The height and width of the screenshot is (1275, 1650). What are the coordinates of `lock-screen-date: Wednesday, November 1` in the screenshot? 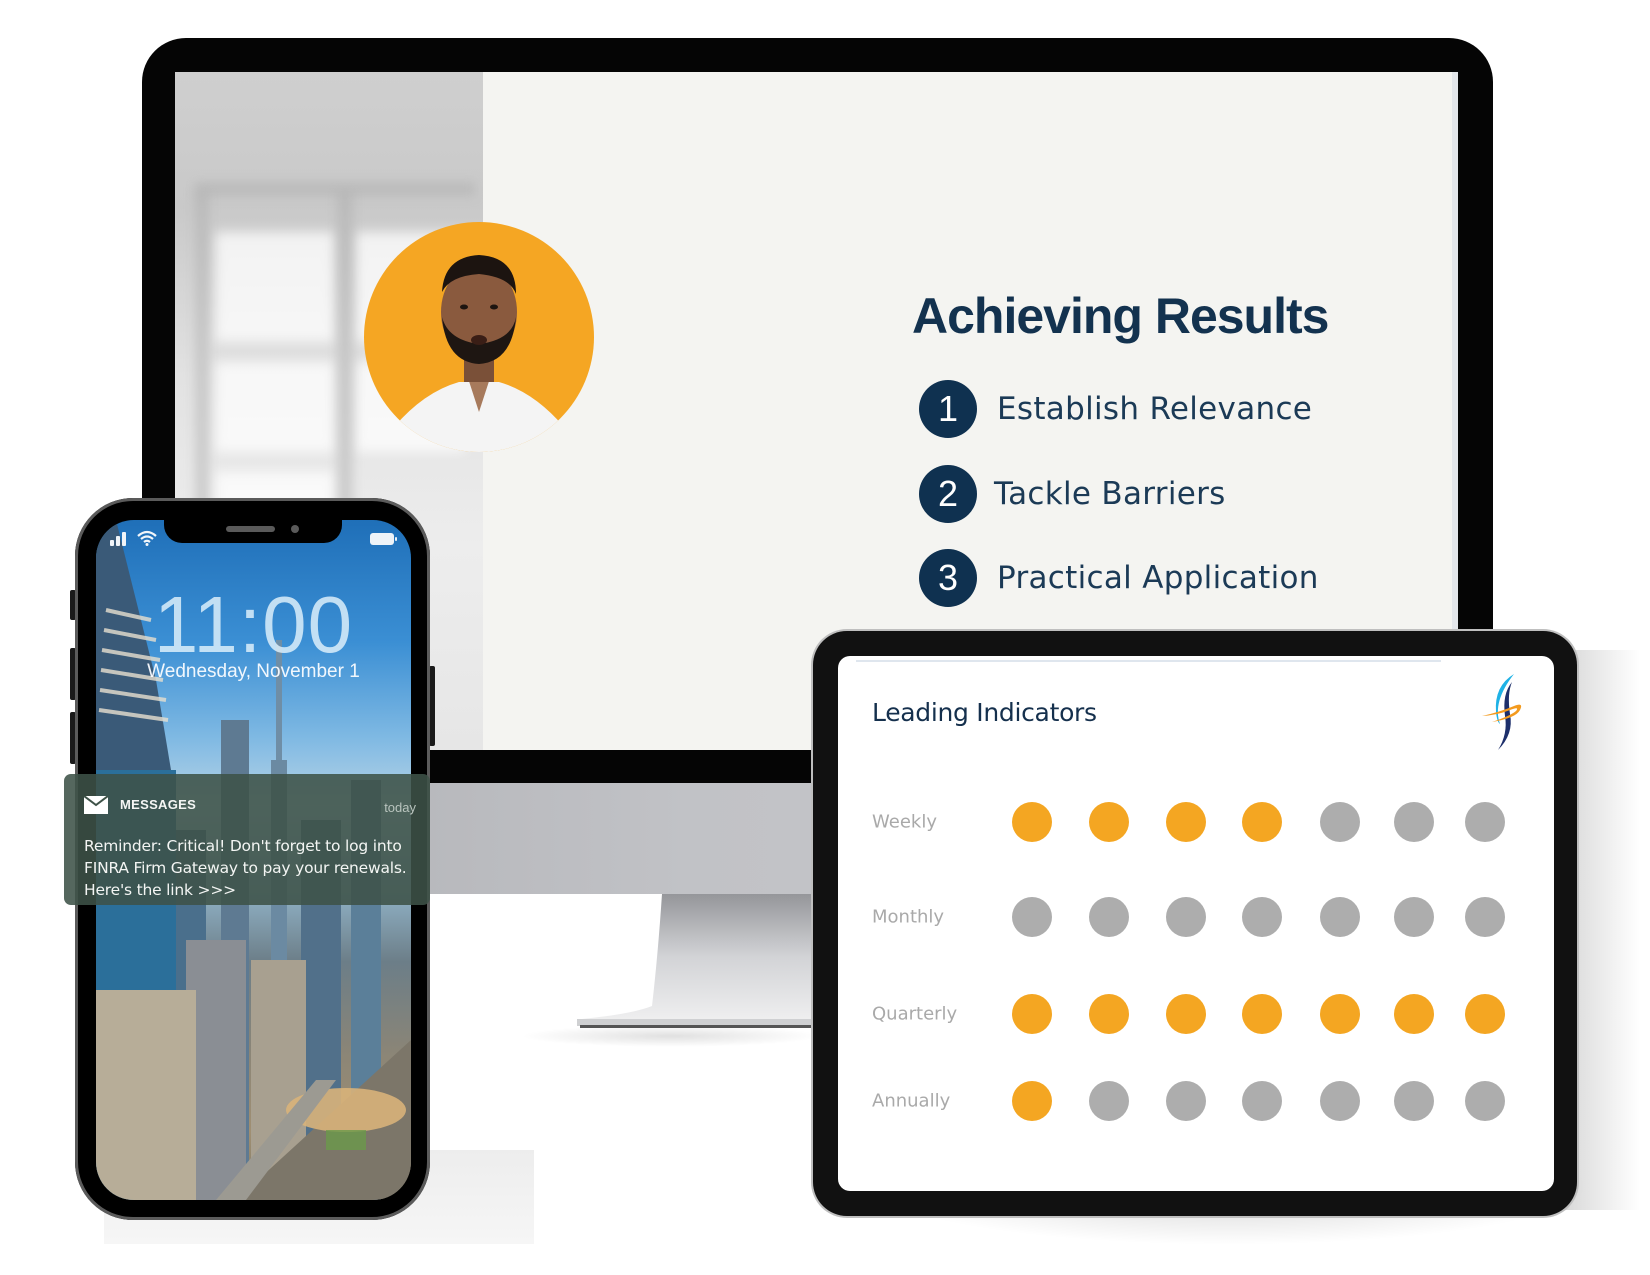 It's located at (253, 671).